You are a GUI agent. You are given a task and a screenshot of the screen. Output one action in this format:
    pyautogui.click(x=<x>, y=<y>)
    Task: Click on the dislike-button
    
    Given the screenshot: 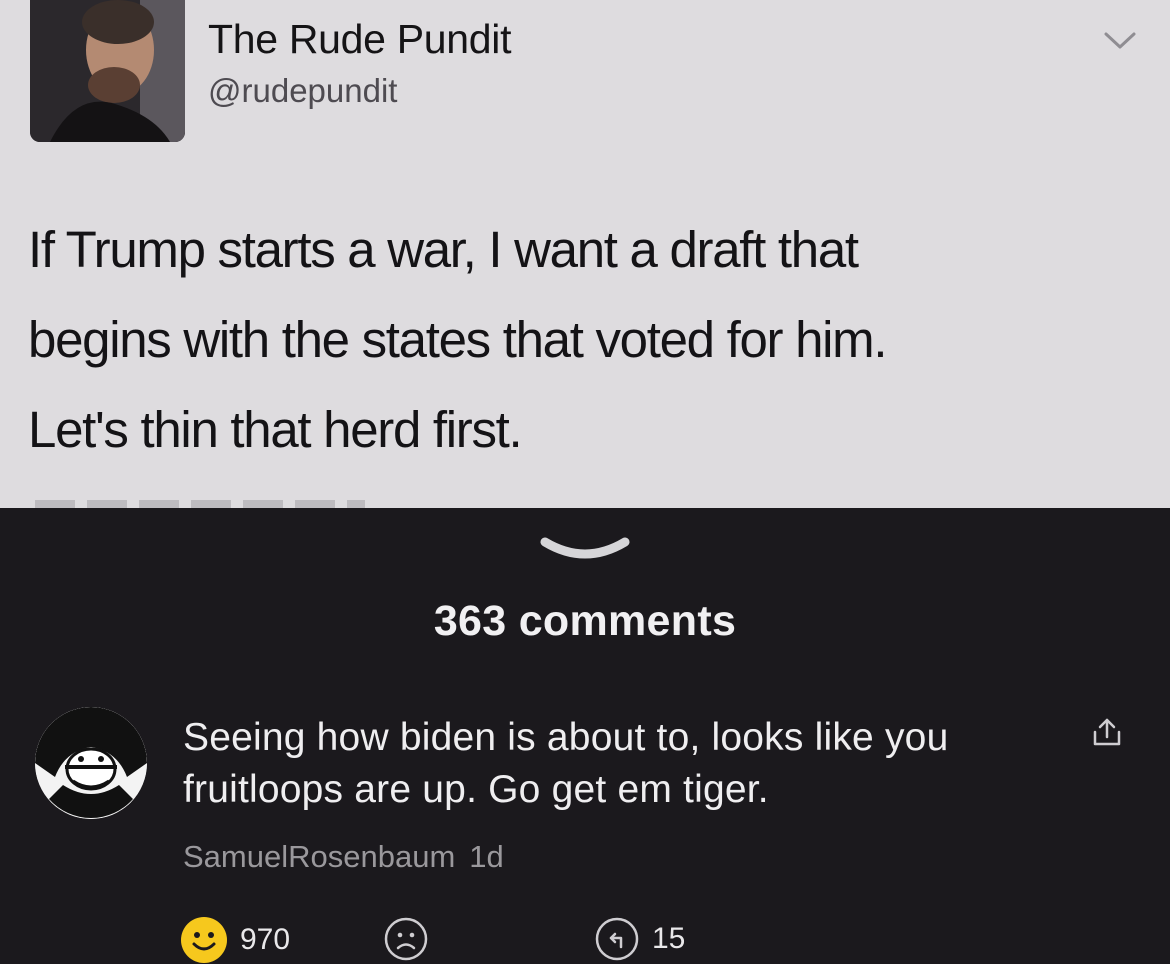 What is the action you would take?
    pyautogui.click(x=406, y=939)
    